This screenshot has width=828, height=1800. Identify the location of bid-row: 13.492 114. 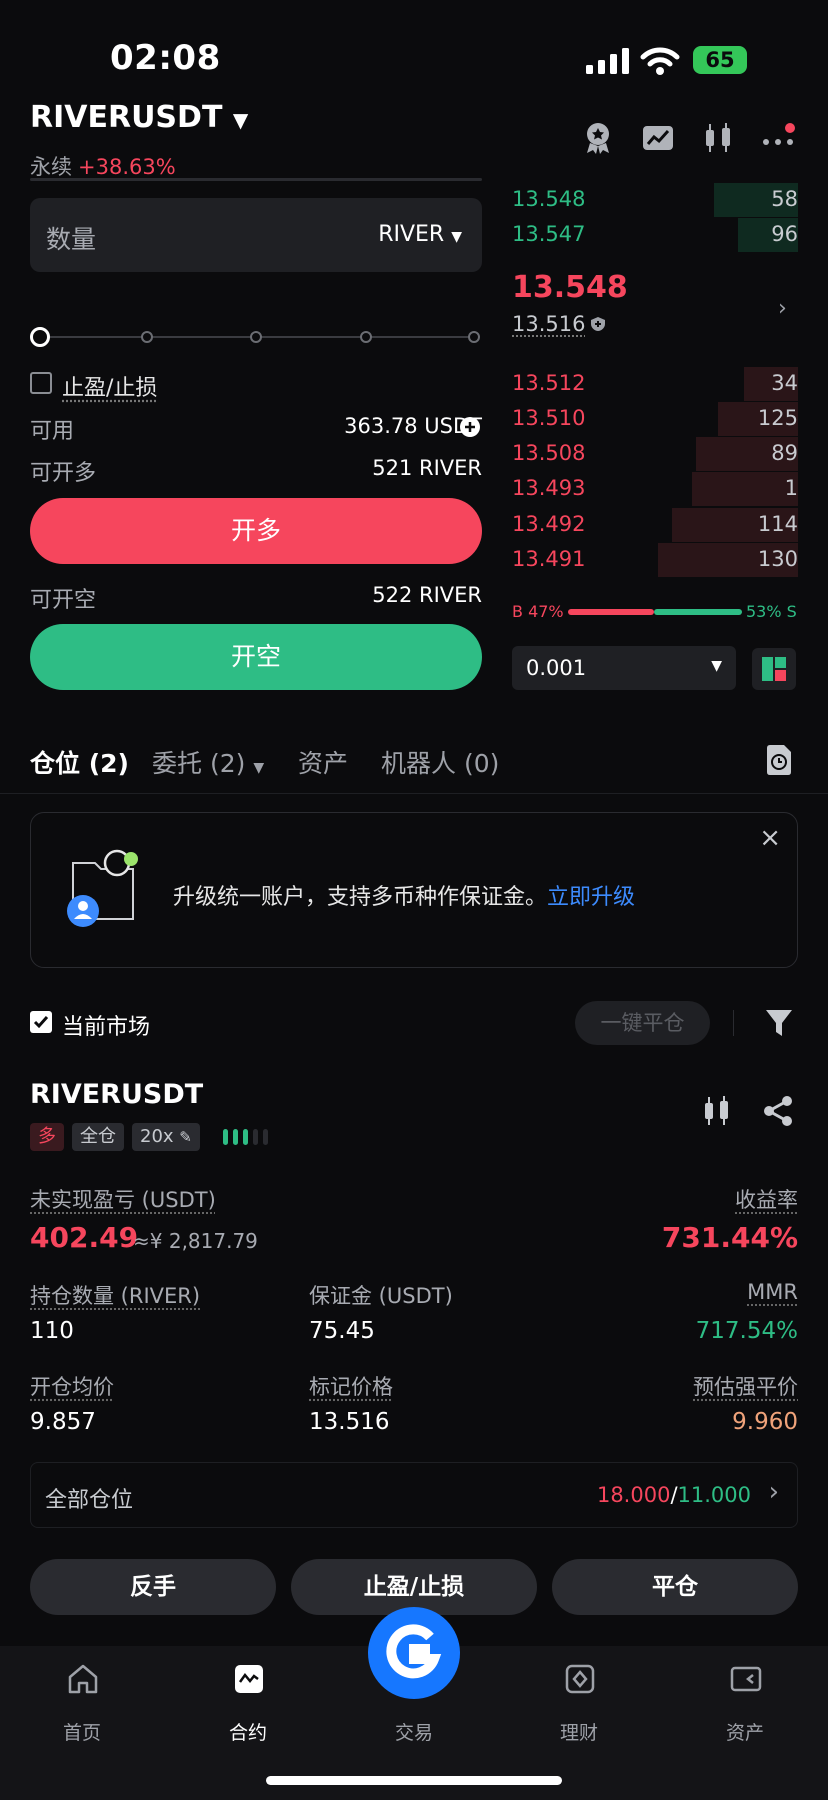
(655, 525).